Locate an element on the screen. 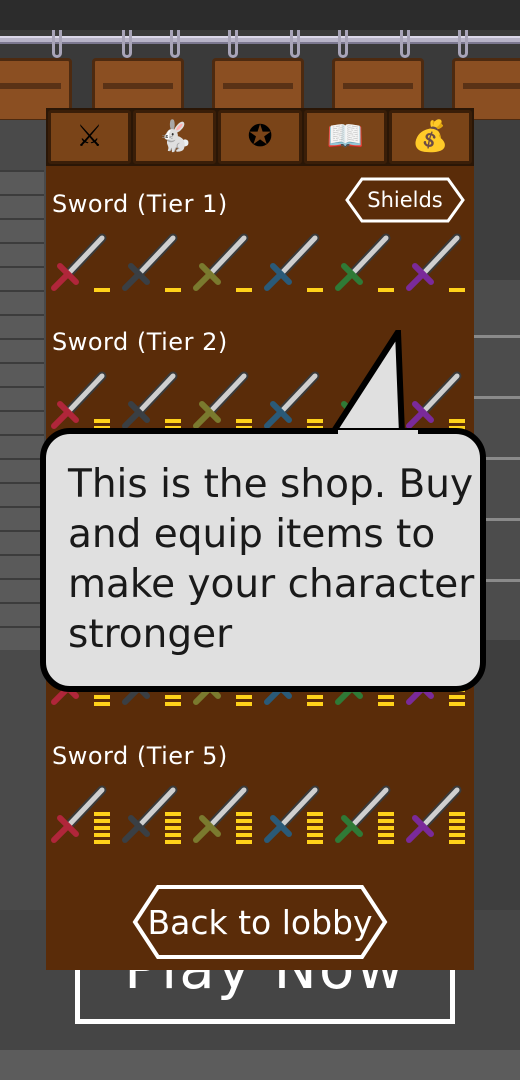 This screenshot has height=1080, width=520. castle-tower is located at coordinates (22, 410).